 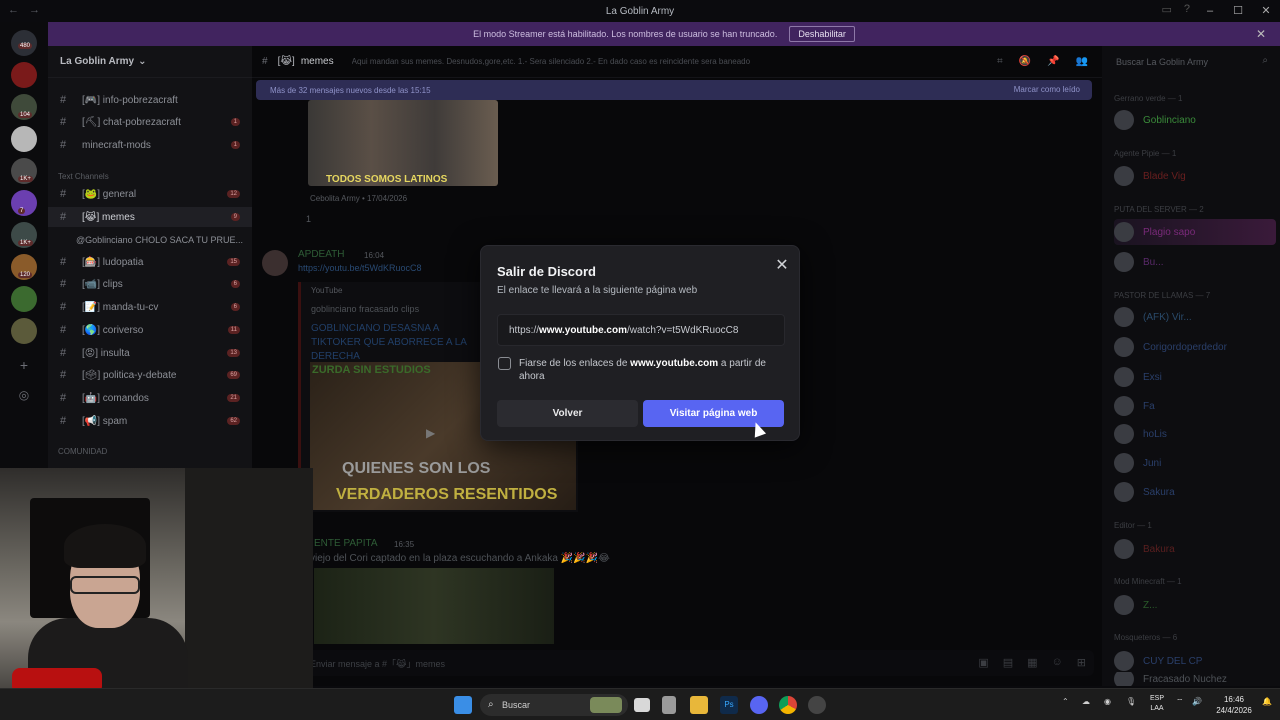 What do you see at coordinates (150, 62) in the screenshot?
I see `server-header: La Goblin Army ⌄` at bounding box center [150, 62].